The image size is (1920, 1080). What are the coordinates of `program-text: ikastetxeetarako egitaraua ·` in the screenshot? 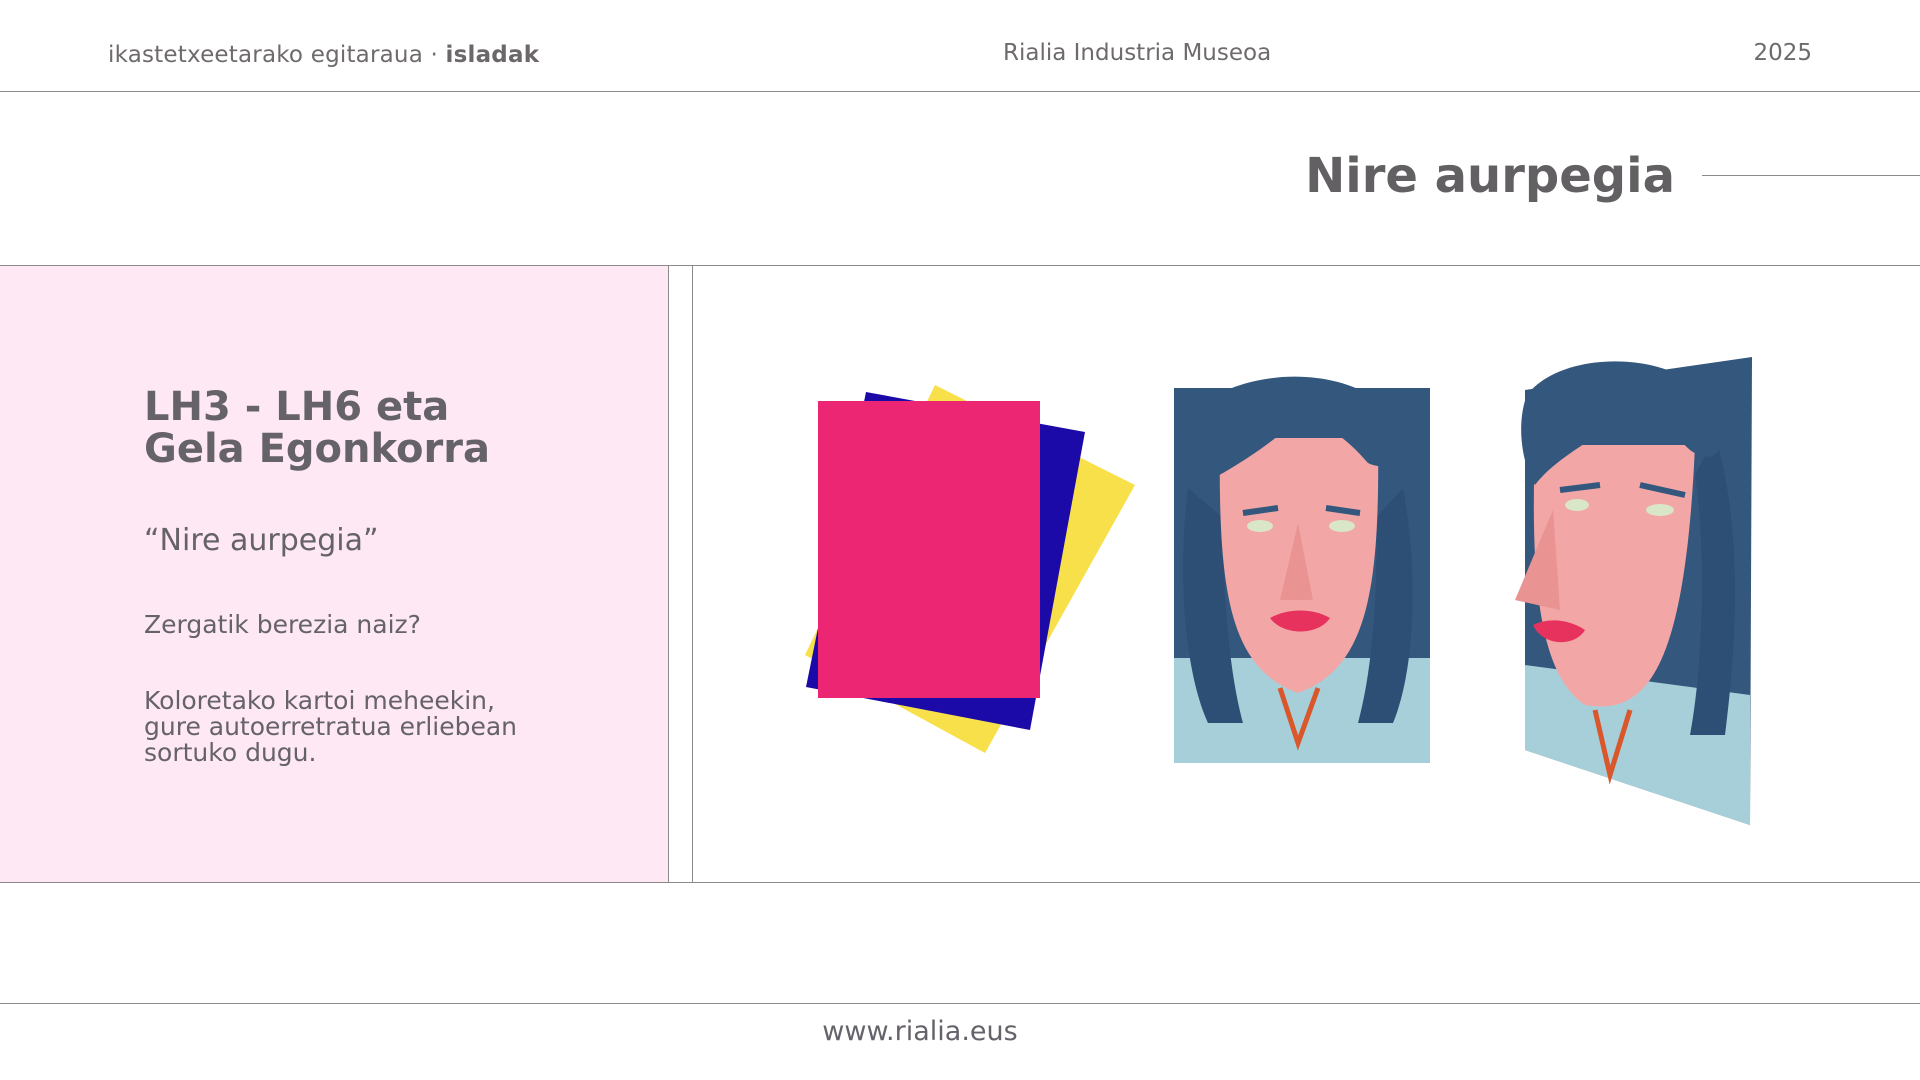 It's located at (277, 55).